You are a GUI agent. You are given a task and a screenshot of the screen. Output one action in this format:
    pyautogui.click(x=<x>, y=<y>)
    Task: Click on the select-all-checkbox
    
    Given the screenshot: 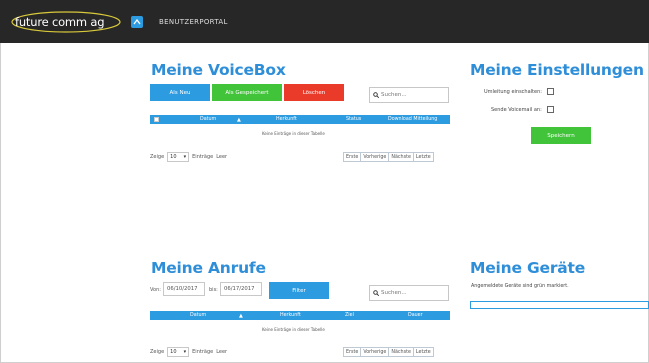 What is the action you would take?
    pyautogui.click(x=156, y=119)
    